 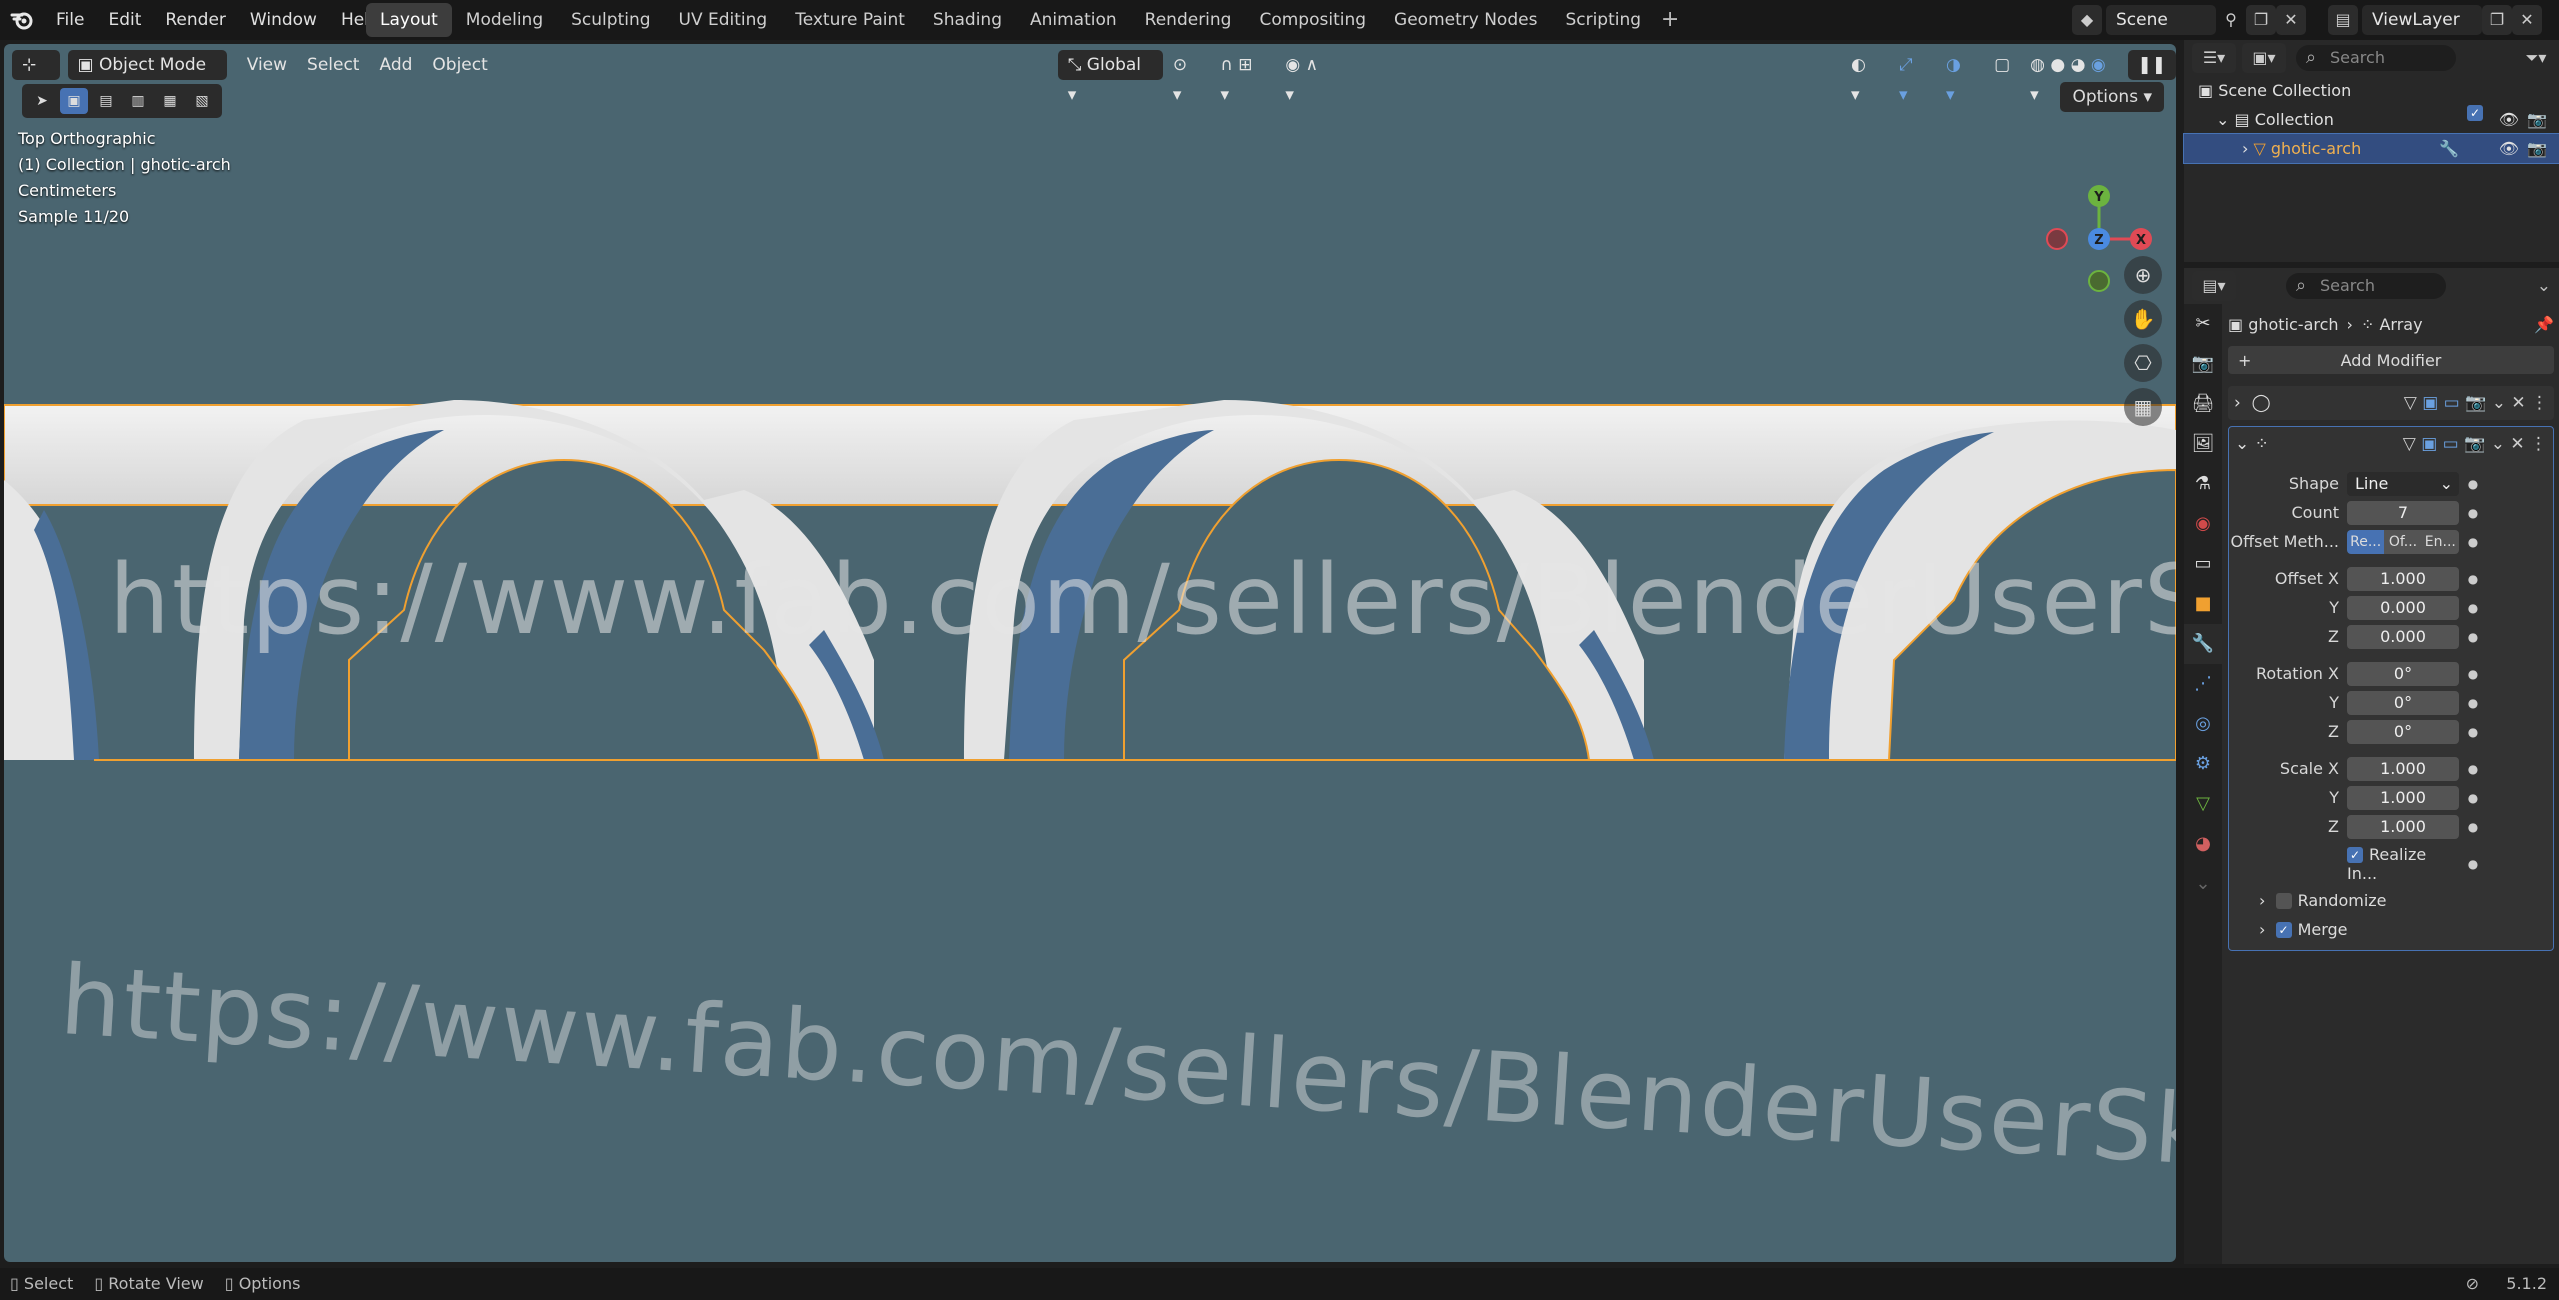 I want to click on tab-scripting: Scripting, so click(x=1603, y=20).